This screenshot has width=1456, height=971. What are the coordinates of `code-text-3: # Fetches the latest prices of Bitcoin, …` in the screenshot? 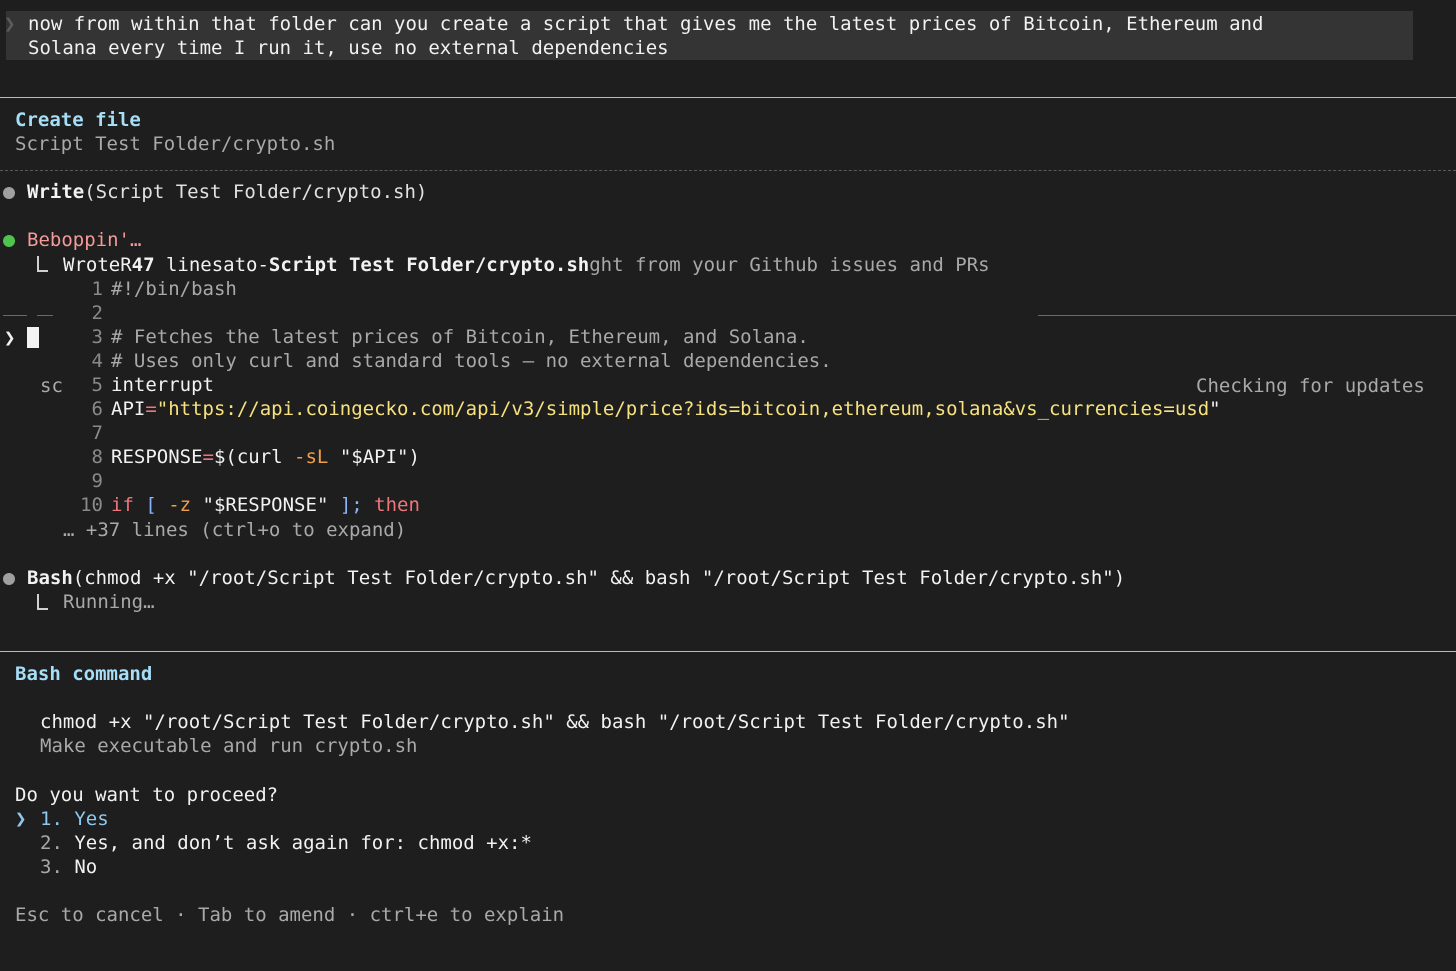 It's located at (460, 337).